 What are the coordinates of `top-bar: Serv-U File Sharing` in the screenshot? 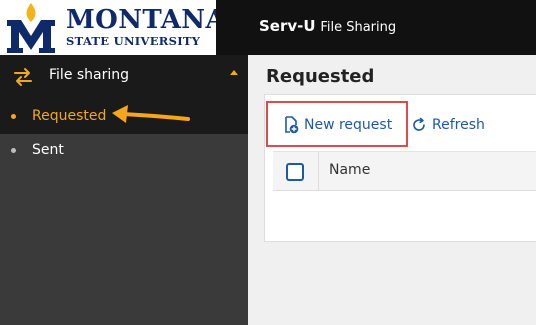 It's located at (376, 27).